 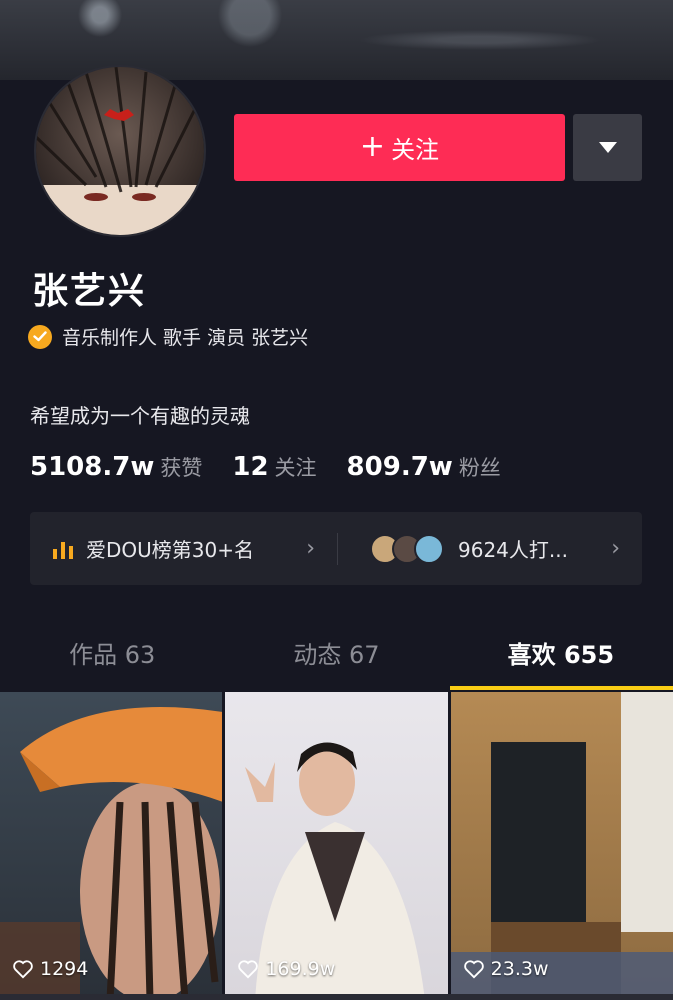 I want to click on bar-chart-icon, so click(x=63, y=550).